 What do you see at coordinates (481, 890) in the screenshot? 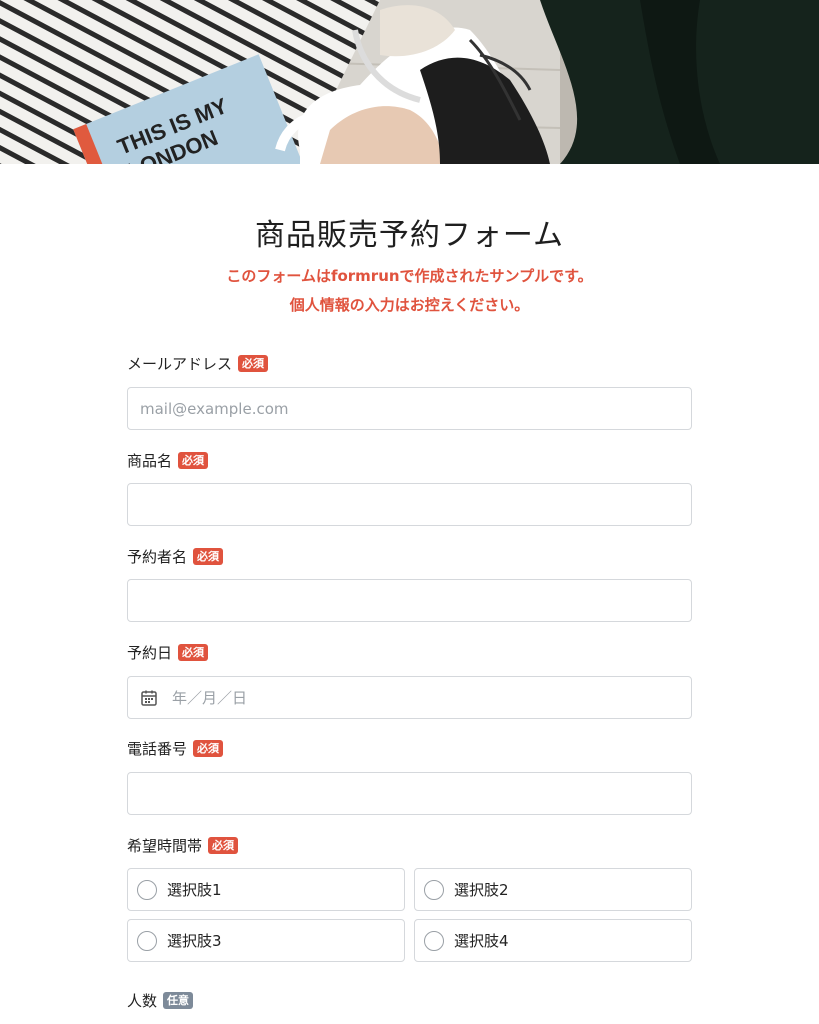
I see `timeslot-option-label: 選択肢2` at bounding box center [481, 890].